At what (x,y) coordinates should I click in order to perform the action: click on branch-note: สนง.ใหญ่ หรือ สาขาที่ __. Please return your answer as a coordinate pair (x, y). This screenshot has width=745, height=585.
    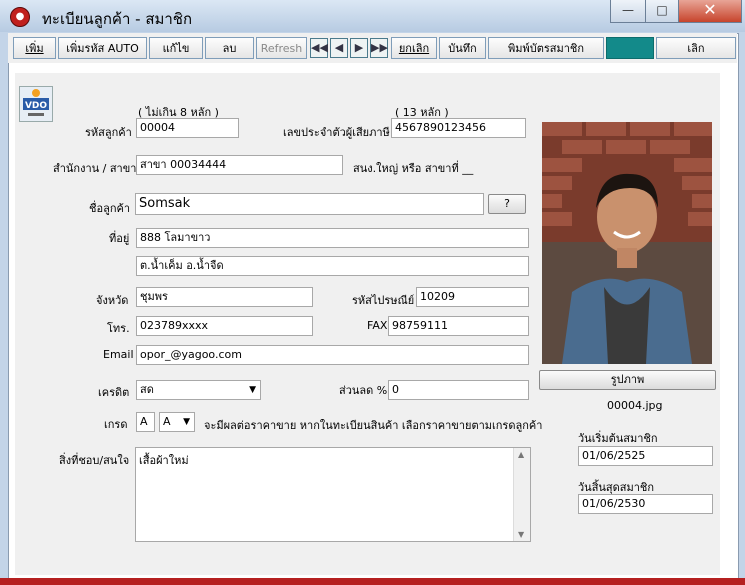
    Looking at the image, I should click on (413, 168).